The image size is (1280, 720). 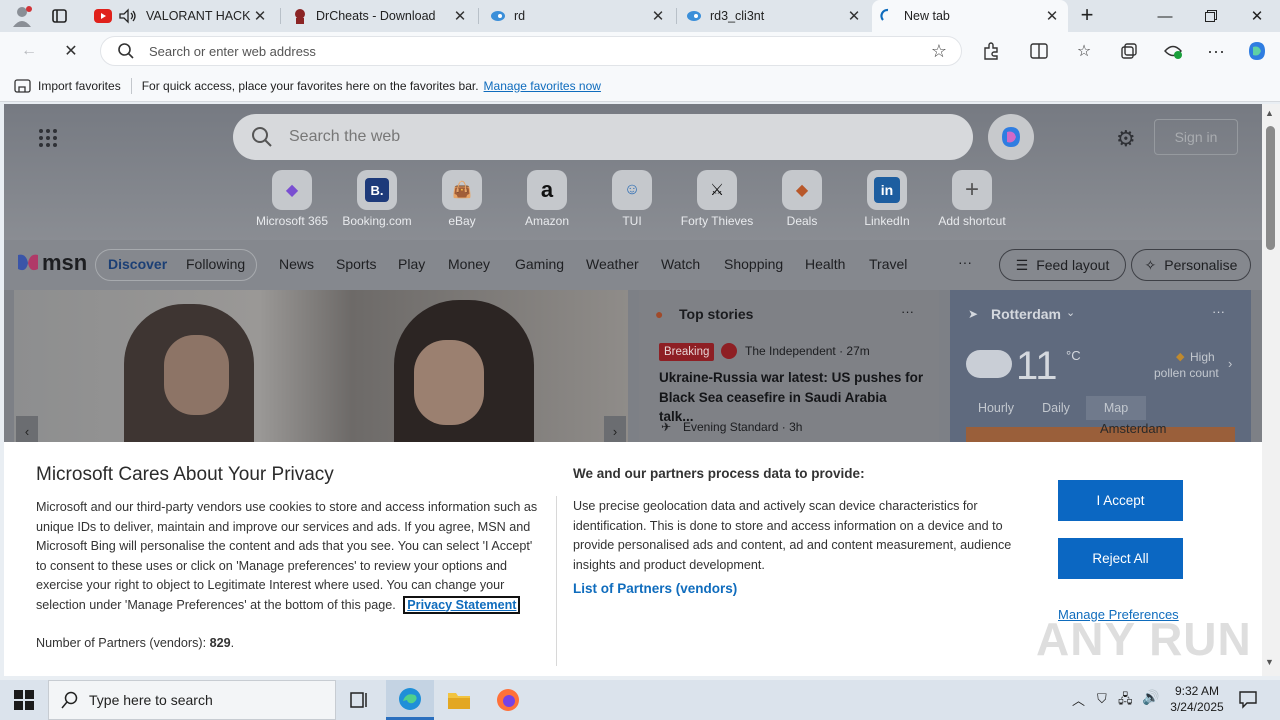 What do you see at coordinates (1211, 16) in the screenshot?
I see `restore-icon` at bounding box center [1211, 16].